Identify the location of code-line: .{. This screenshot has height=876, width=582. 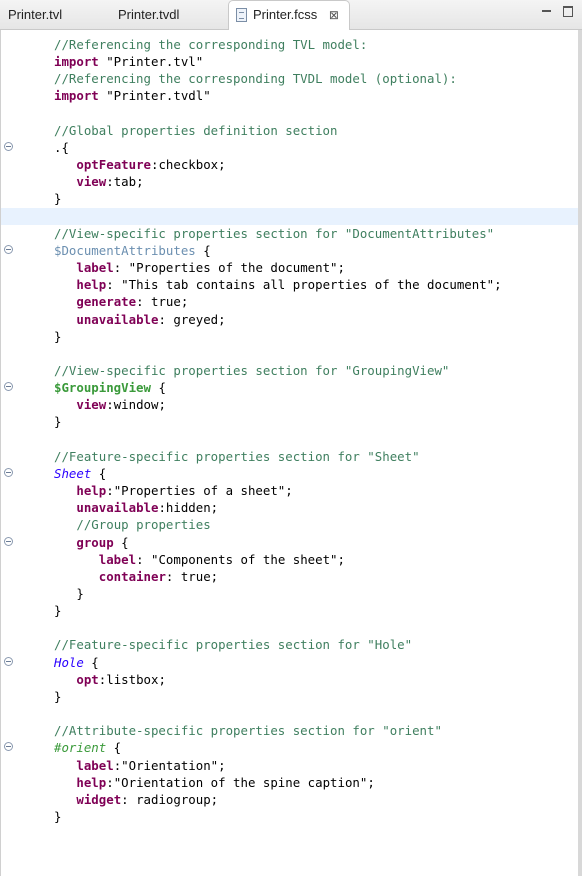
(289, 147).